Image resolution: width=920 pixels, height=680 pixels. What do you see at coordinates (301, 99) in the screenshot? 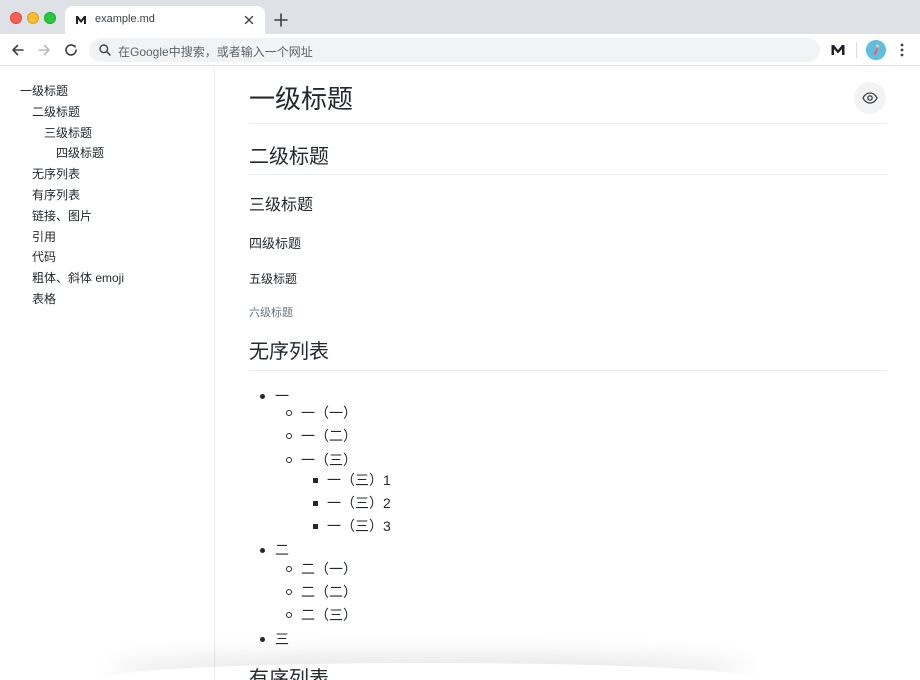
I see `heading-1: 一级标题` at bounding box center [301, 99].